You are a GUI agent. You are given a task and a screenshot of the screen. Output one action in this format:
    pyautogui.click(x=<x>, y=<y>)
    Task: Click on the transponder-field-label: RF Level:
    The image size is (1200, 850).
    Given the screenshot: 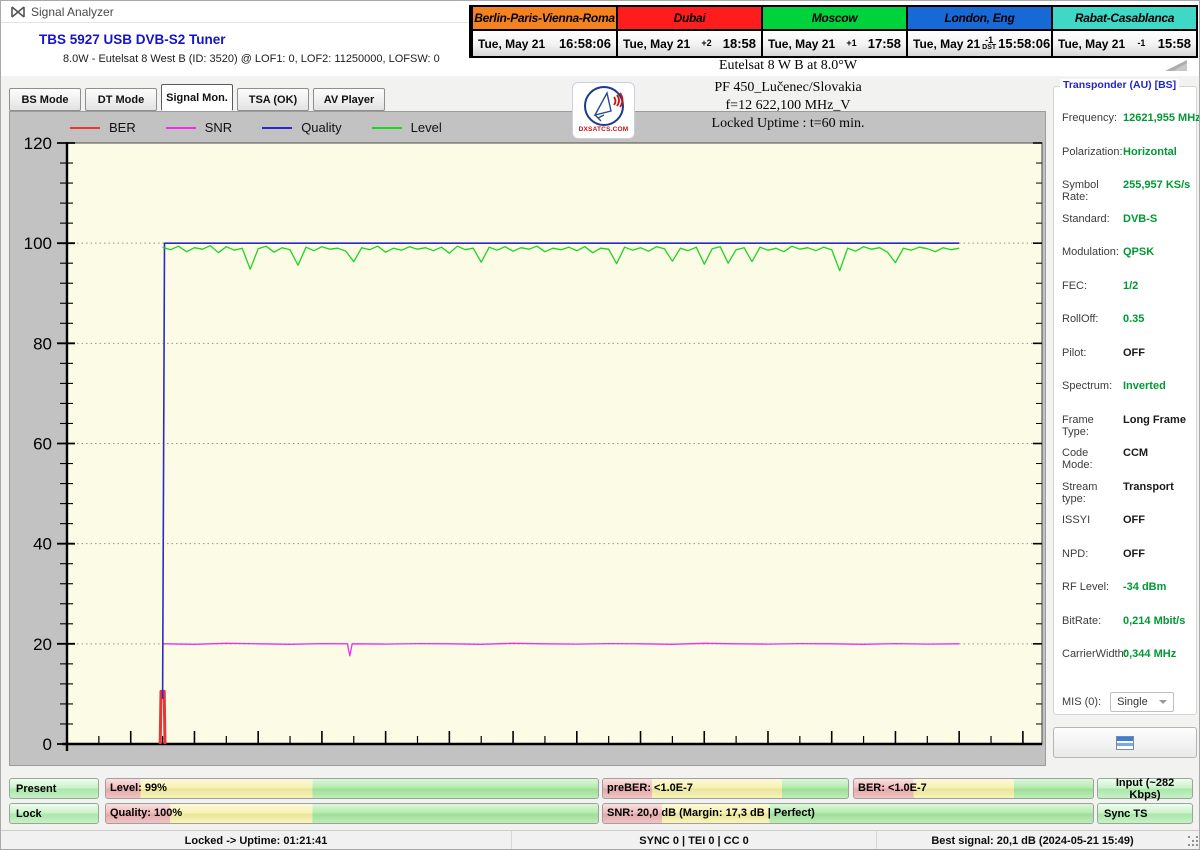 What is the action you would take?
    pyautogui.click(x=1086, y=587)
    